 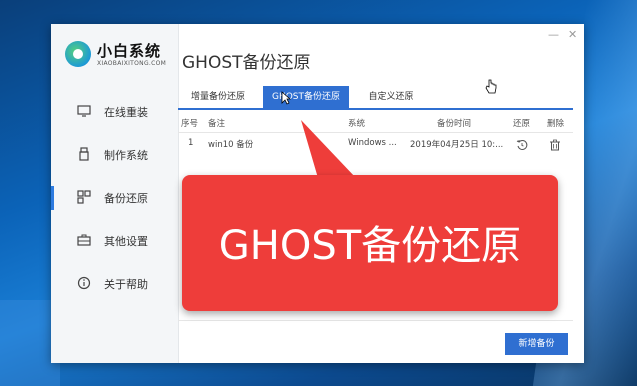 What do you see at coordinates (370, 246) in the screenshot?
I see `callout-text: GHOST备份还原` at bounding box center [370, 246].